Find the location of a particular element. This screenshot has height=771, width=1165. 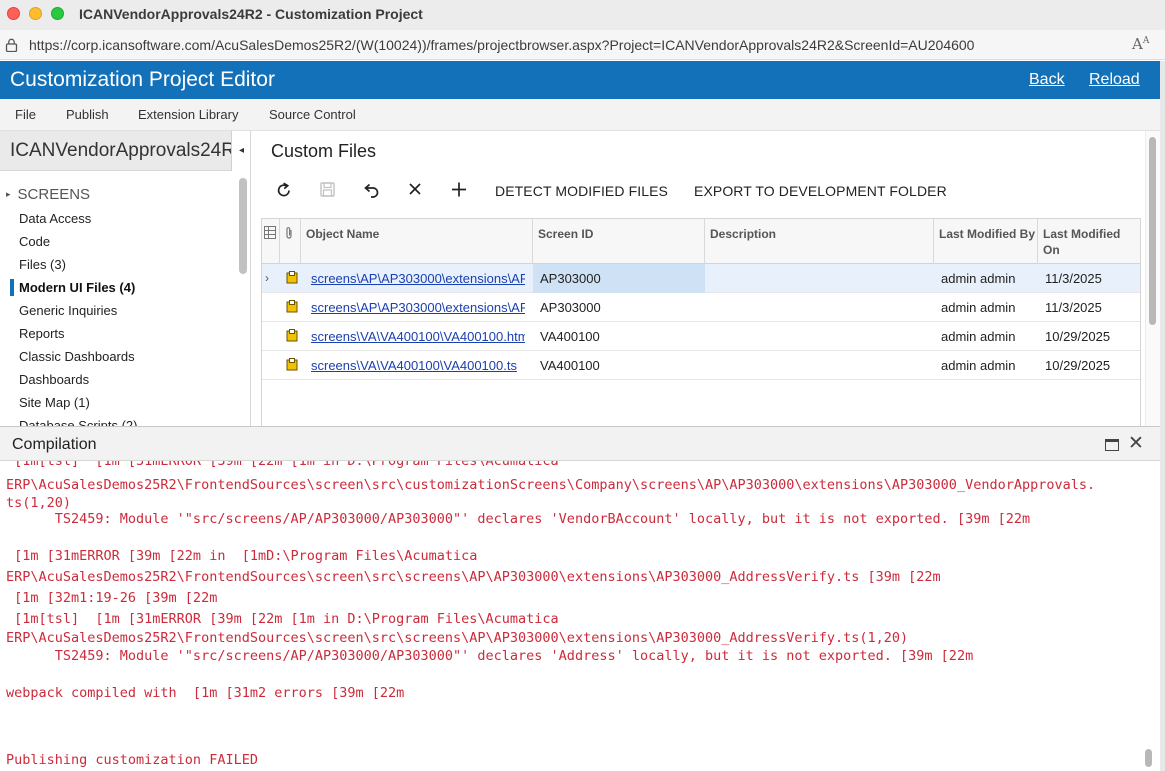

detect-modified-files-button: DETECT MODIFIED FILES is located at coordinates (581, 191).